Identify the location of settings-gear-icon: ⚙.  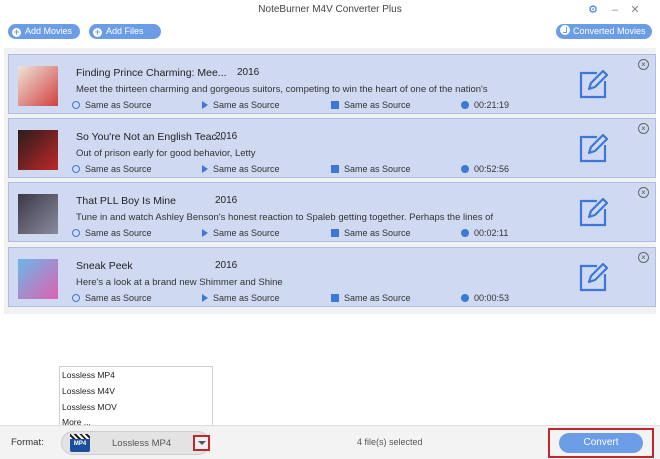
(593, 10).